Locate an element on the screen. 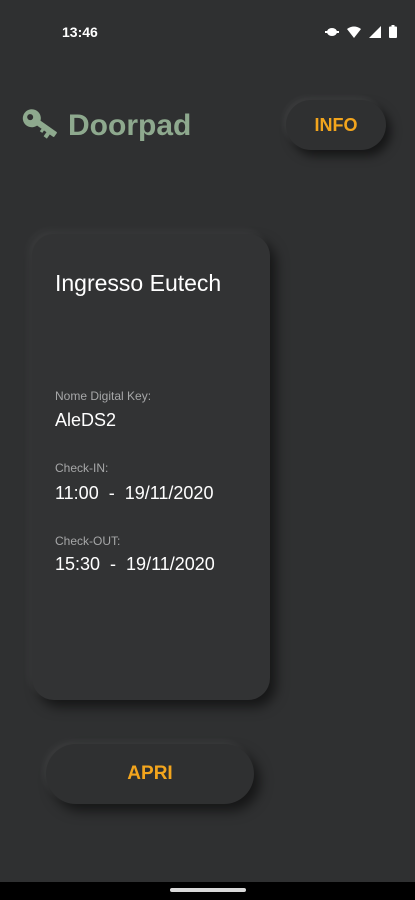  data-saver-icon is located at coordinates (332, 32).